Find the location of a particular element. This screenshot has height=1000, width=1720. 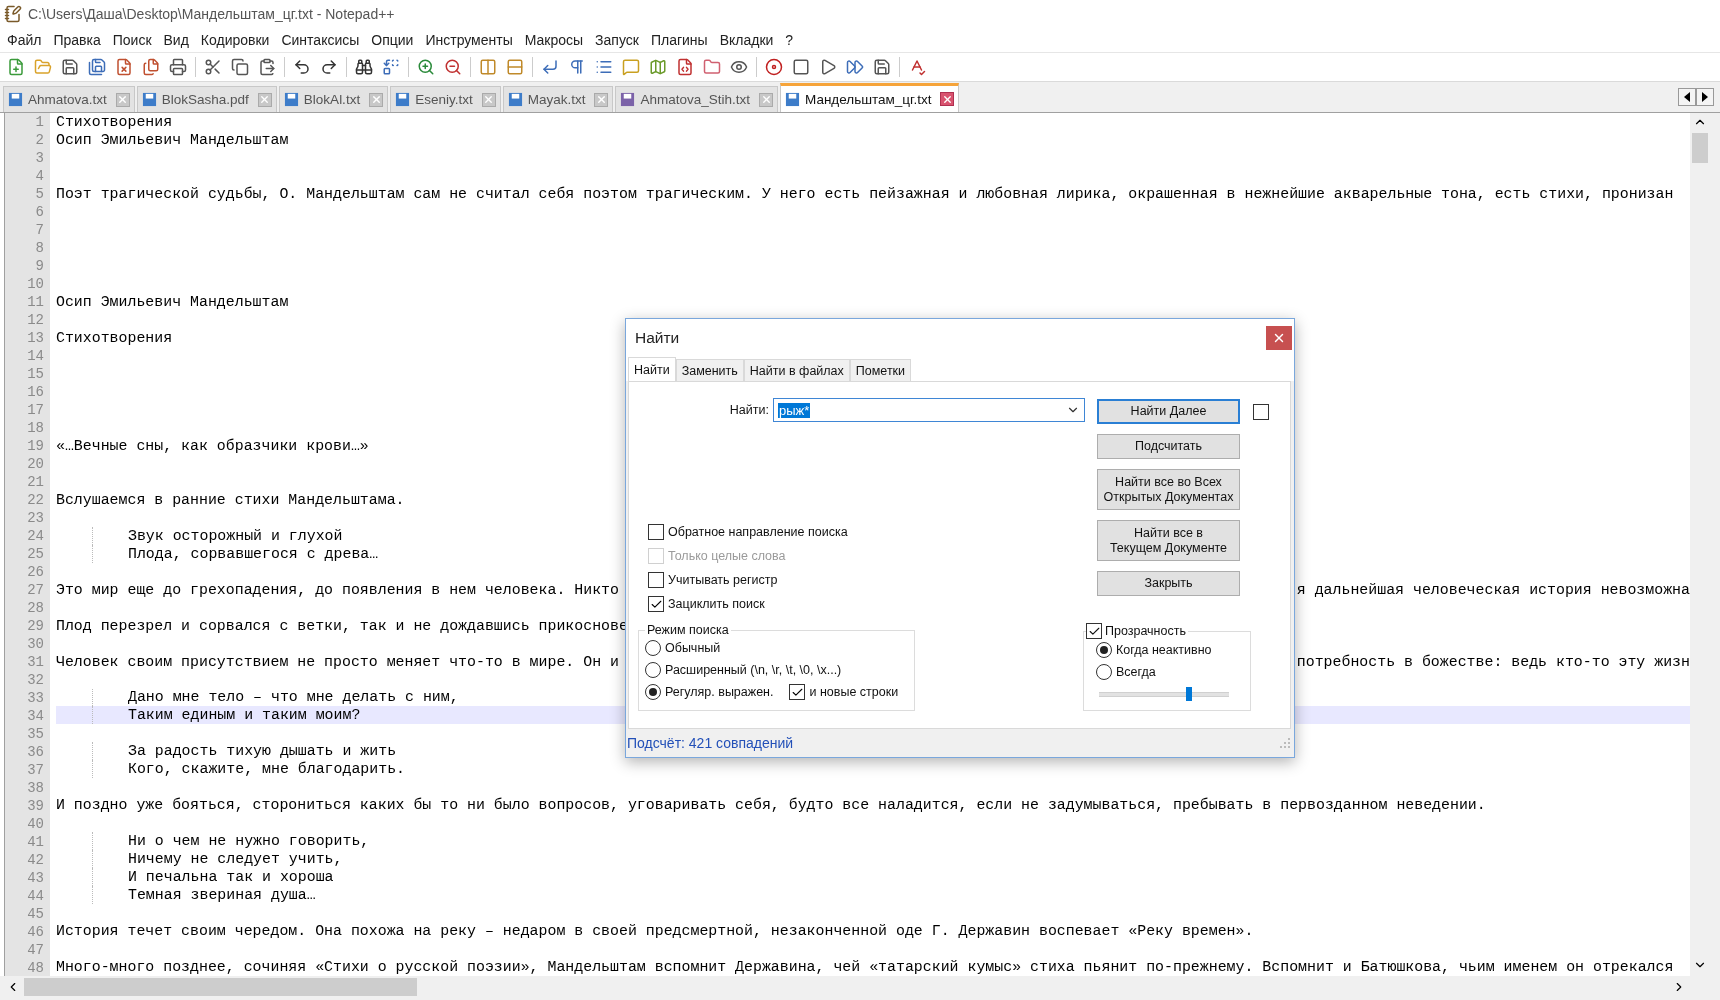

close-icon is located at coordinates (947, 99).